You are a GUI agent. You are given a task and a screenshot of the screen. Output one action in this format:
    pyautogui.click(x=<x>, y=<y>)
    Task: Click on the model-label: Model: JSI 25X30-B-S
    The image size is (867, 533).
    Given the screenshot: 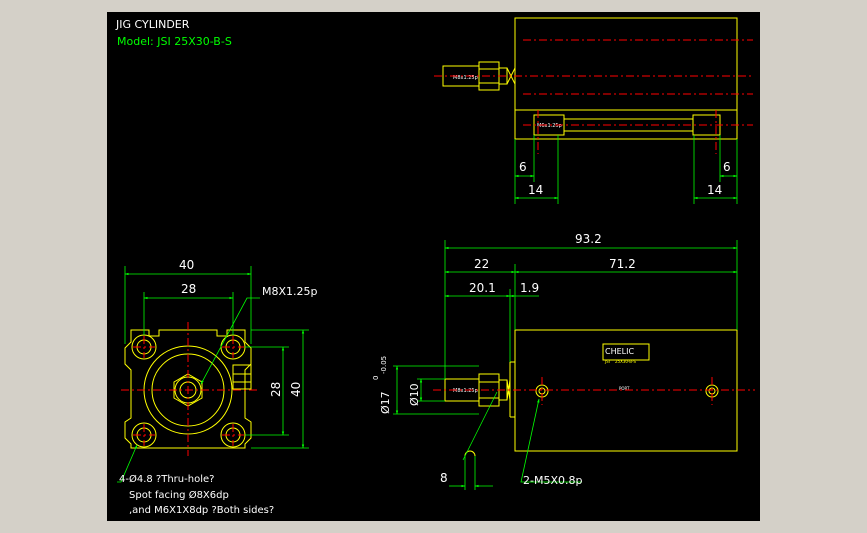 What is the action you would take?
    pyautogui.click(x=174, y=41)
    